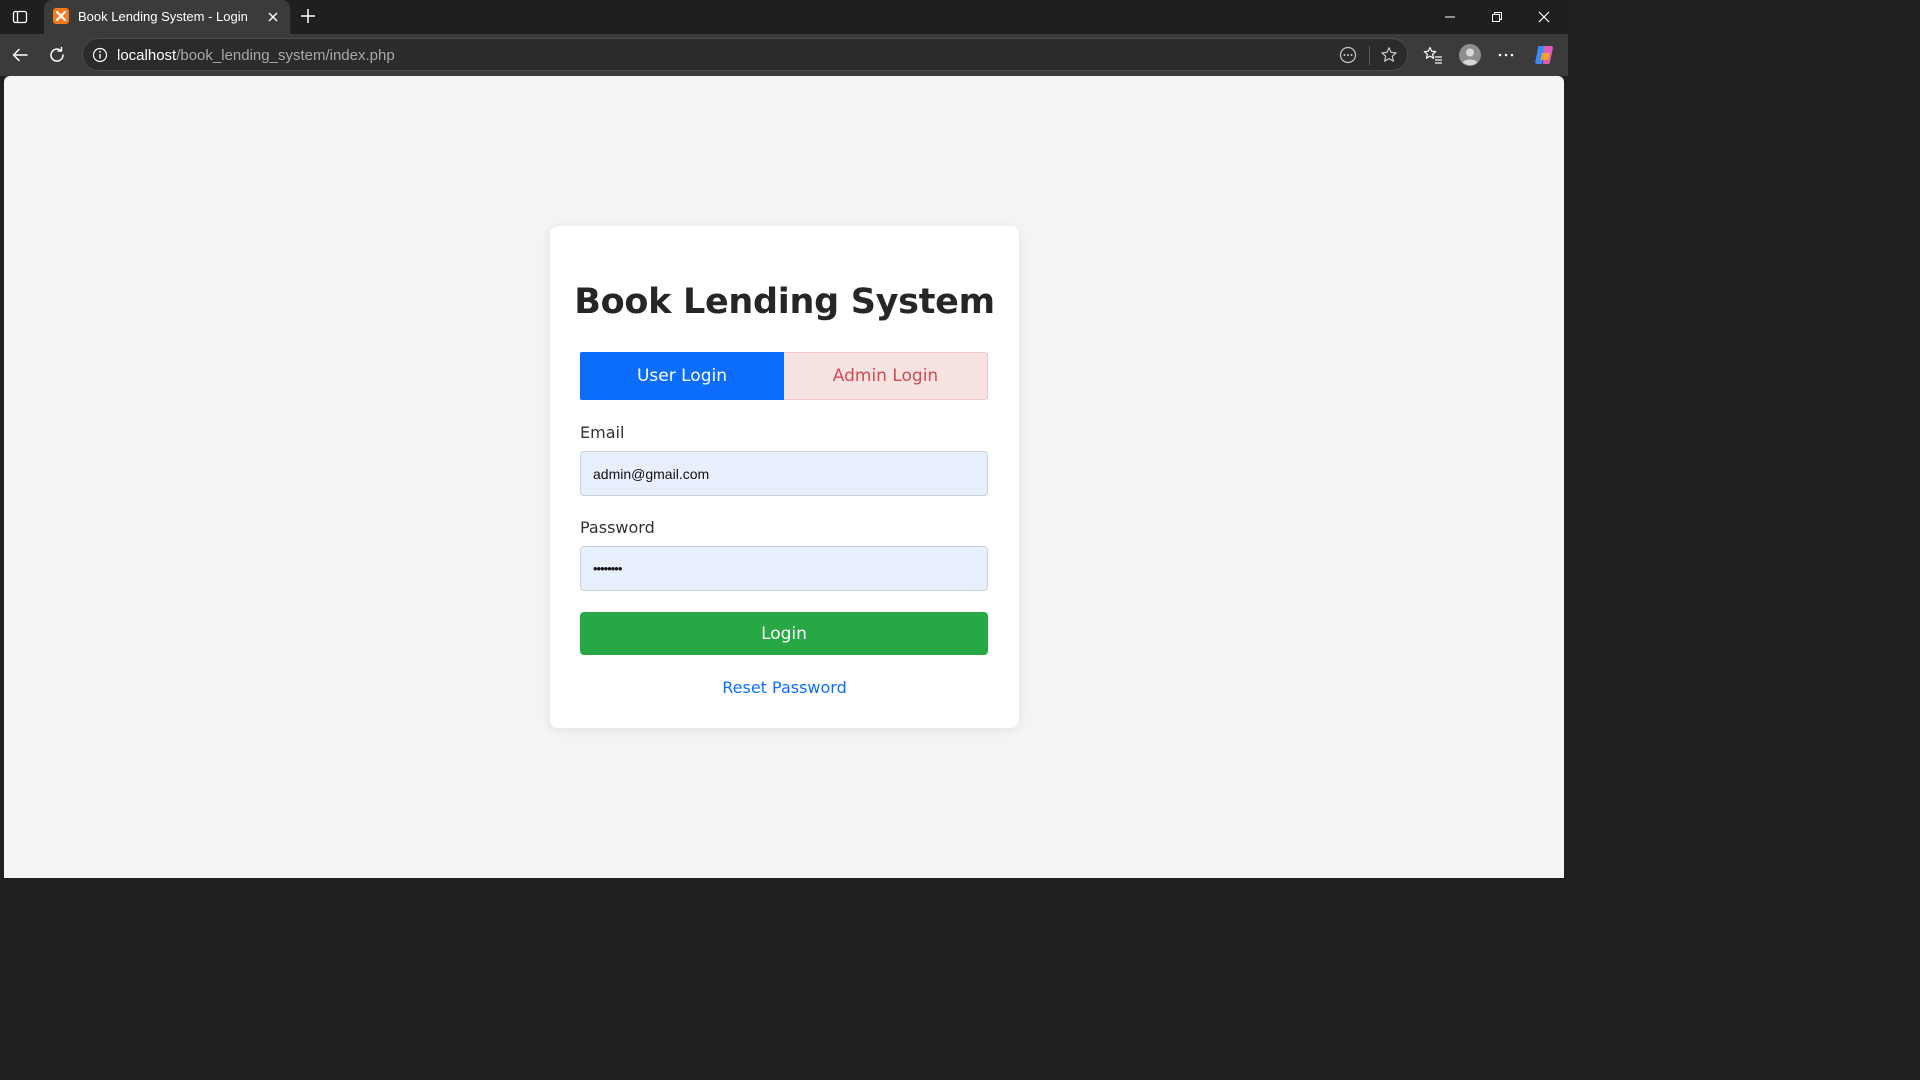 The width and height of the screenshot is (1920, 1080). I want to click on profile-button, so click(1470, 55).